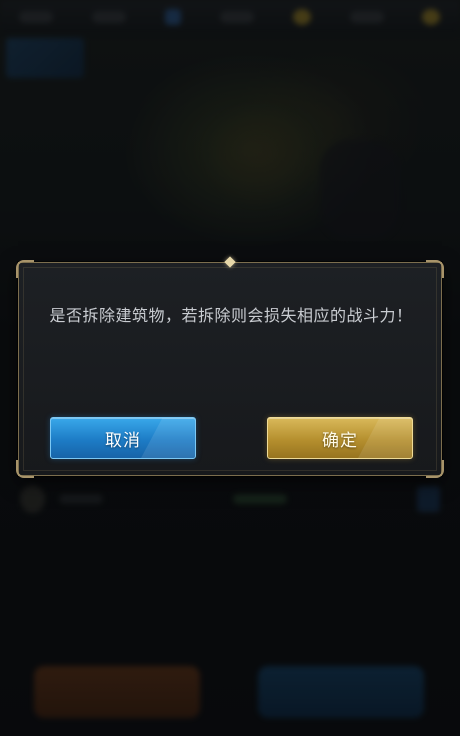 Image resolution: width=460 pixels, height=736 pixels. I want to click on confirm-button: 确定, so click(340, 438).